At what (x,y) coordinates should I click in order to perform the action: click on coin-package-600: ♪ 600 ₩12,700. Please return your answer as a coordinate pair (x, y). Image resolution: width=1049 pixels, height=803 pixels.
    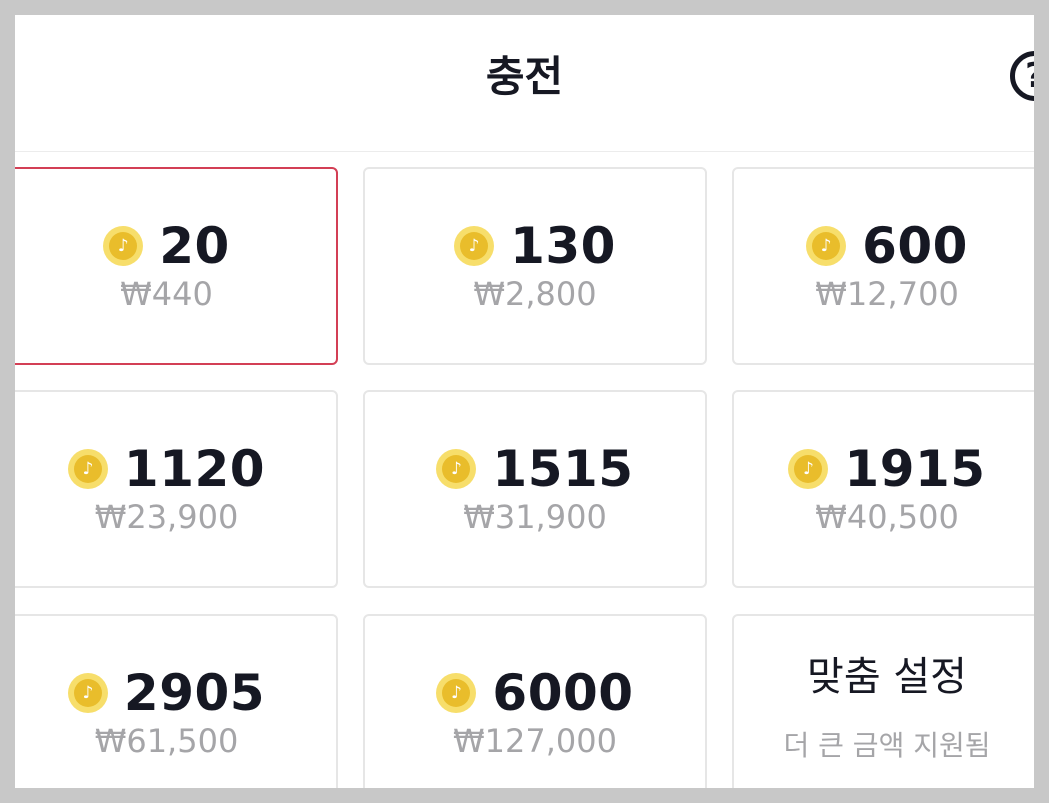
    Looking at the image, I should click on (883, 266).